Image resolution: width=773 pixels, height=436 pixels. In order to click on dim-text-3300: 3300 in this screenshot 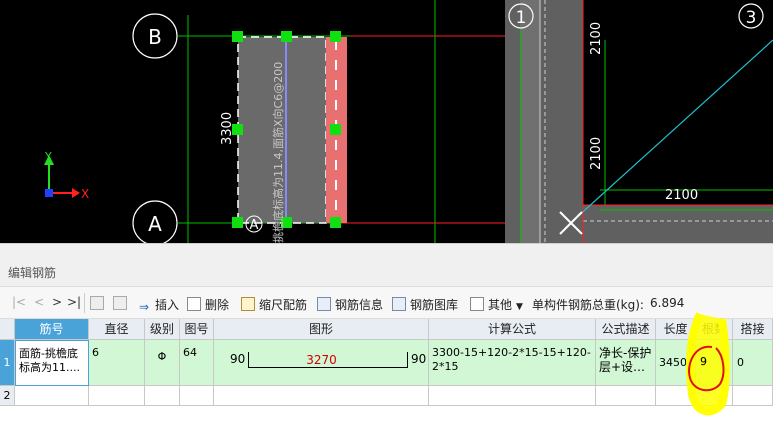, I will do `click(227, 128)`.